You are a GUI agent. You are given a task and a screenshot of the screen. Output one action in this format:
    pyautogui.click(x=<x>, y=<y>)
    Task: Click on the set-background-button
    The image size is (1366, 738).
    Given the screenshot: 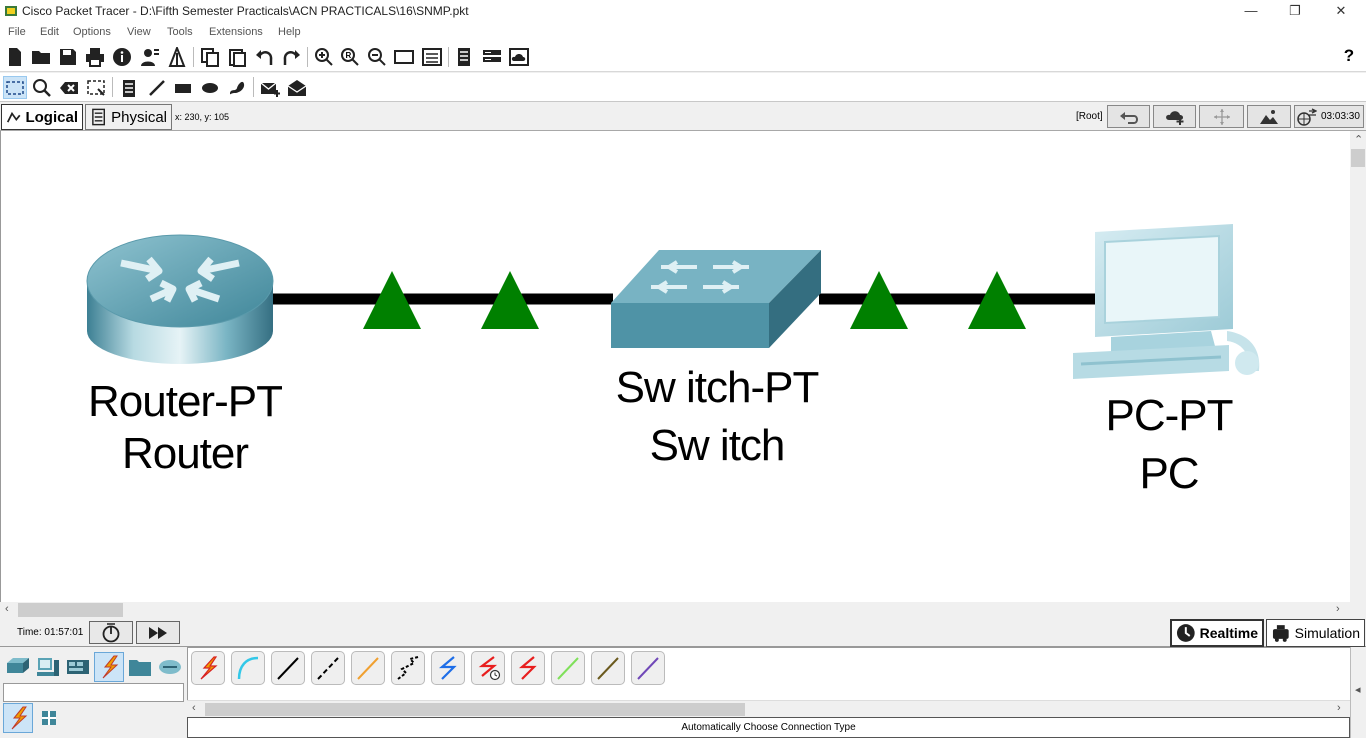 What is the action you would take?
    pyautogui.click(x=1269, y=116)
    